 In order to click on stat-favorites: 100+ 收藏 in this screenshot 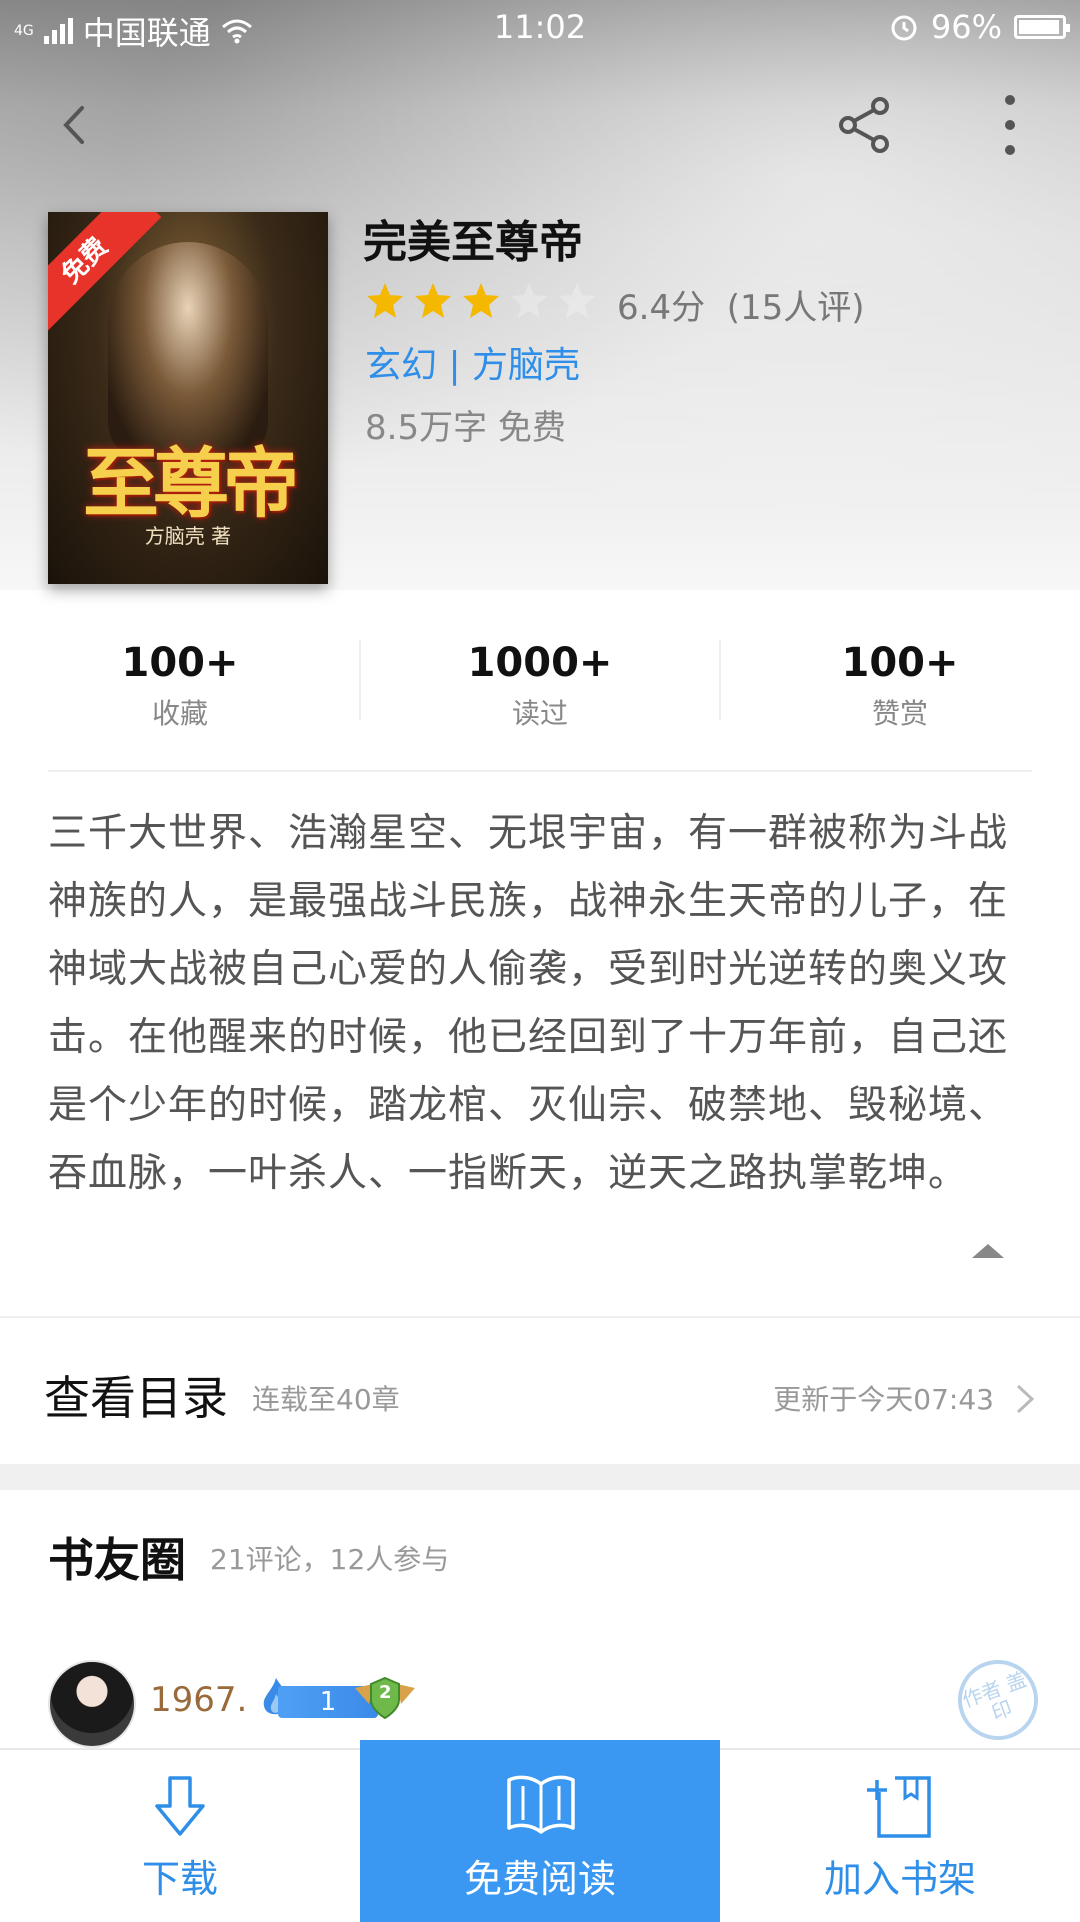, I will do `click(180, 681)`.